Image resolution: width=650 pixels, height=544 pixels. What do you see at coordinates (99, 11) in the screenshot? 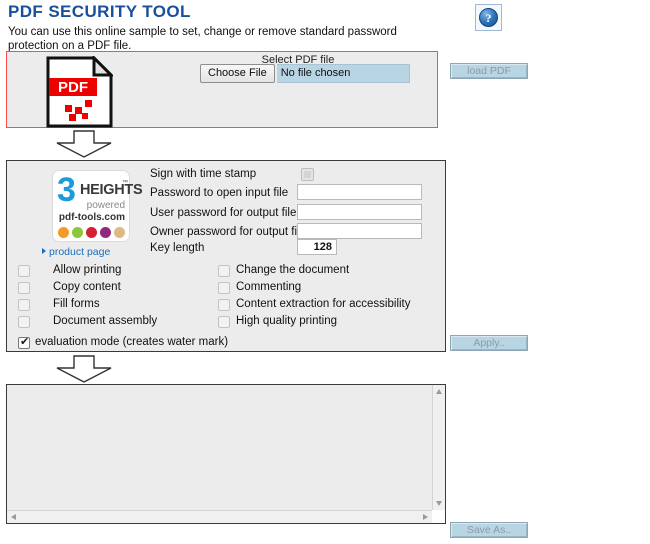
I see `page-title: PDF SECURITY TOOL` at bounding box center [99, 11].